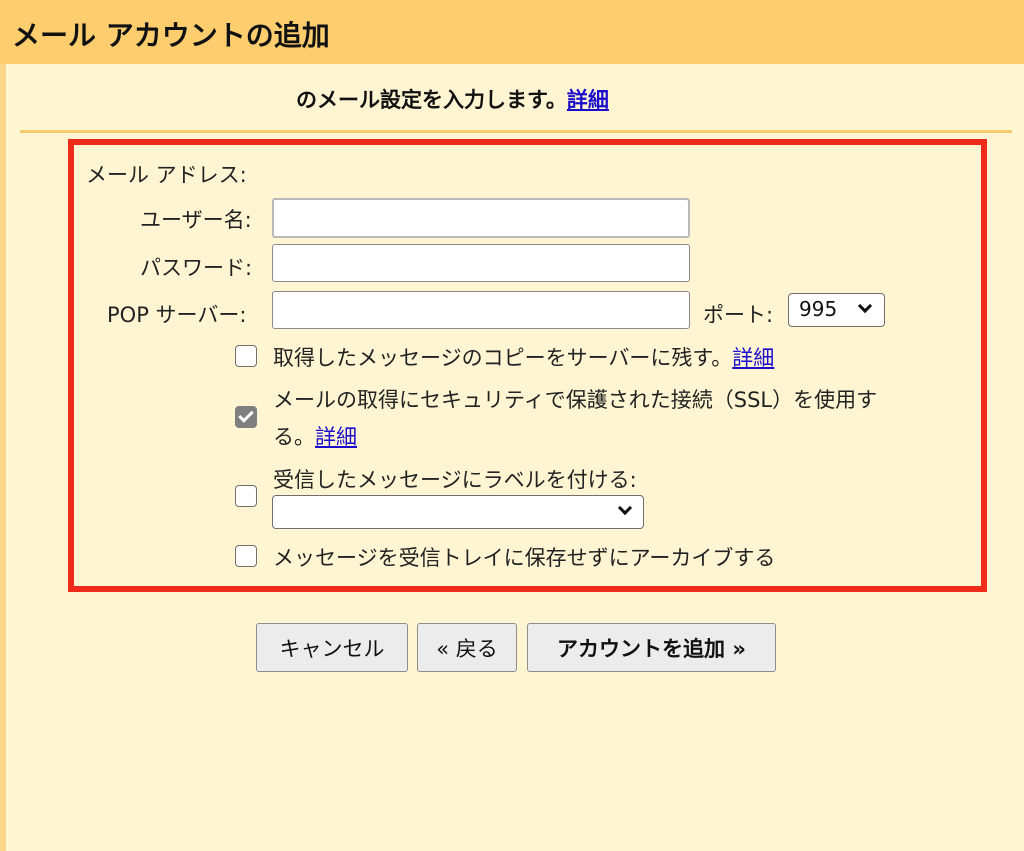  Describe the element at coordinates (481, 263) in the screenshot. I see `password-input` at that location.